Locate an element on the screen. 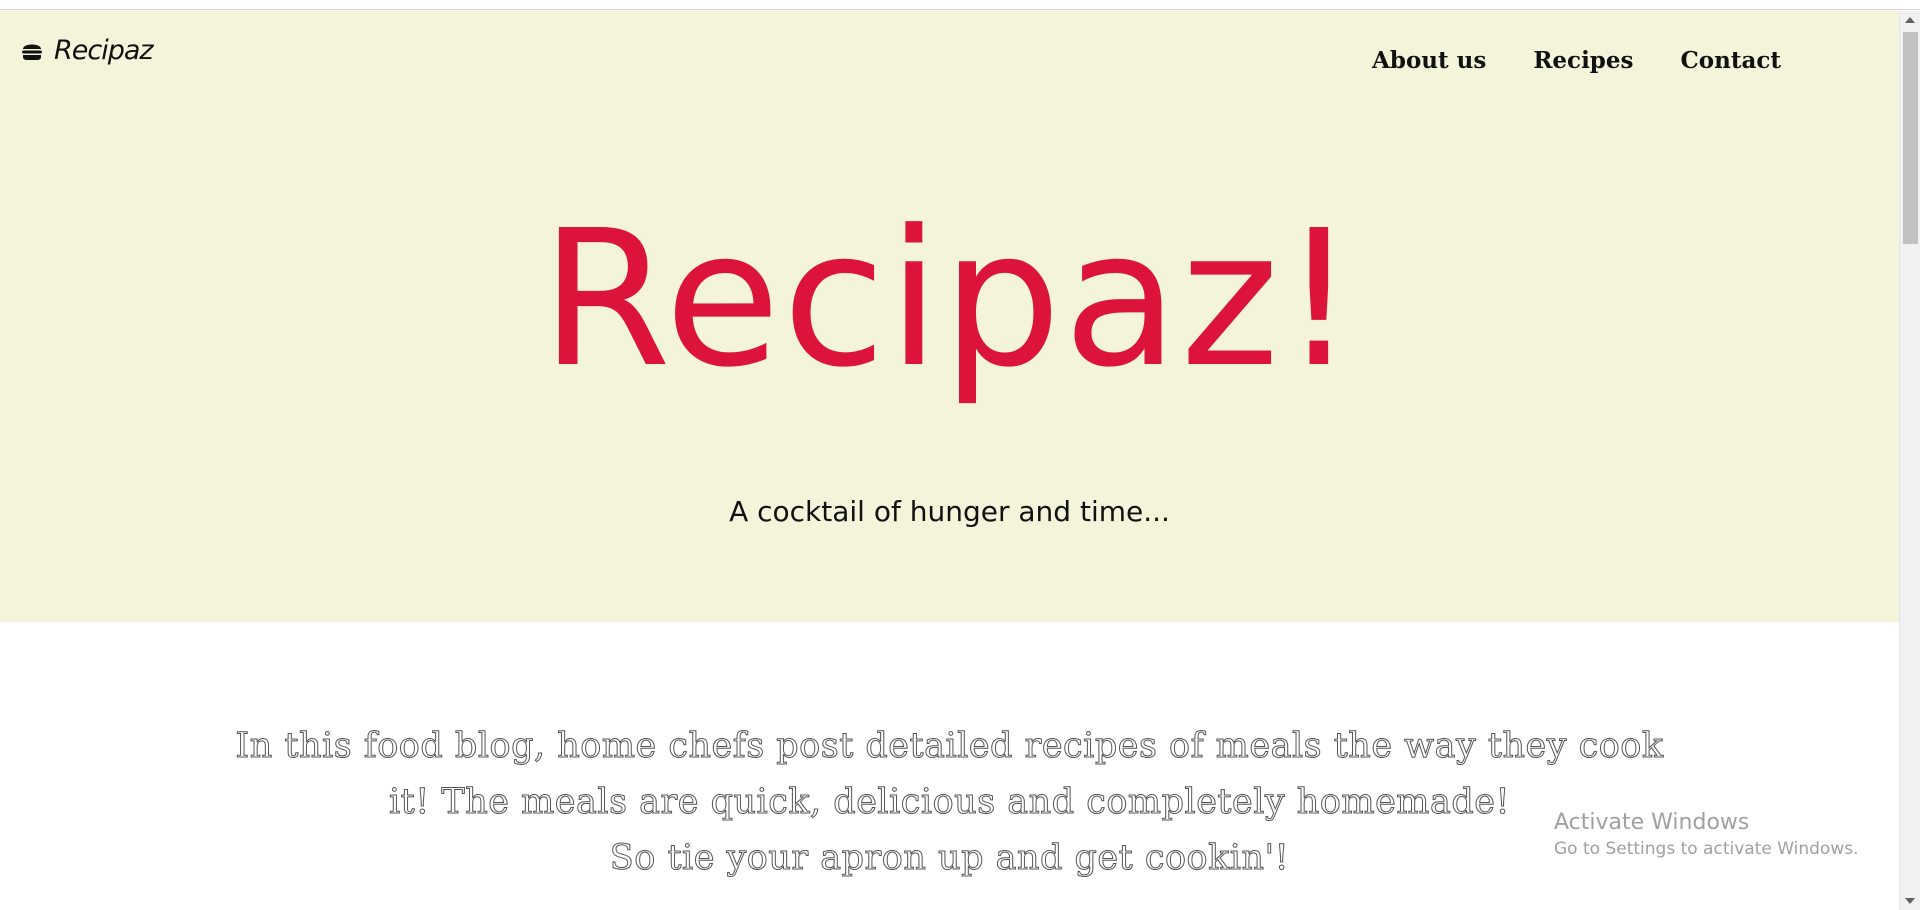  watermark-subtitle: Go to Settings to activate Windows. is located at coordinates (1706, 849).